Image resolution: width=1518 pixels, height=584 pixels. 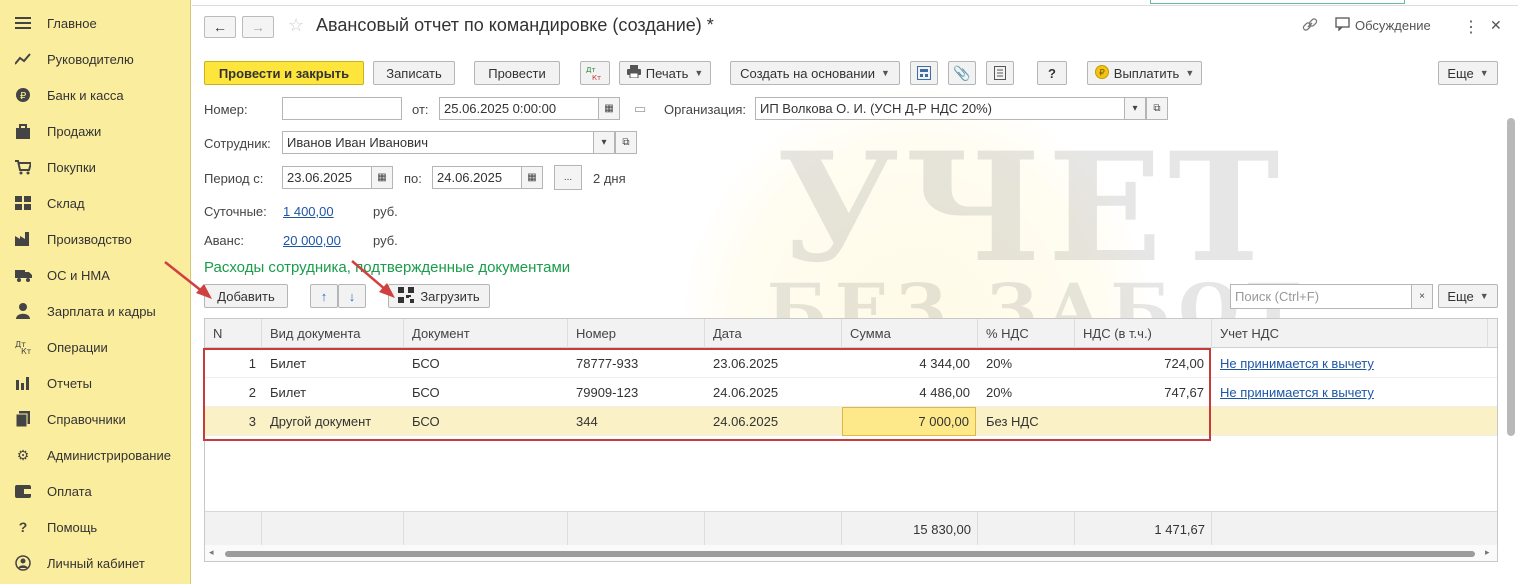 I want to click on forward-button: →, so click(x=258, y=27).